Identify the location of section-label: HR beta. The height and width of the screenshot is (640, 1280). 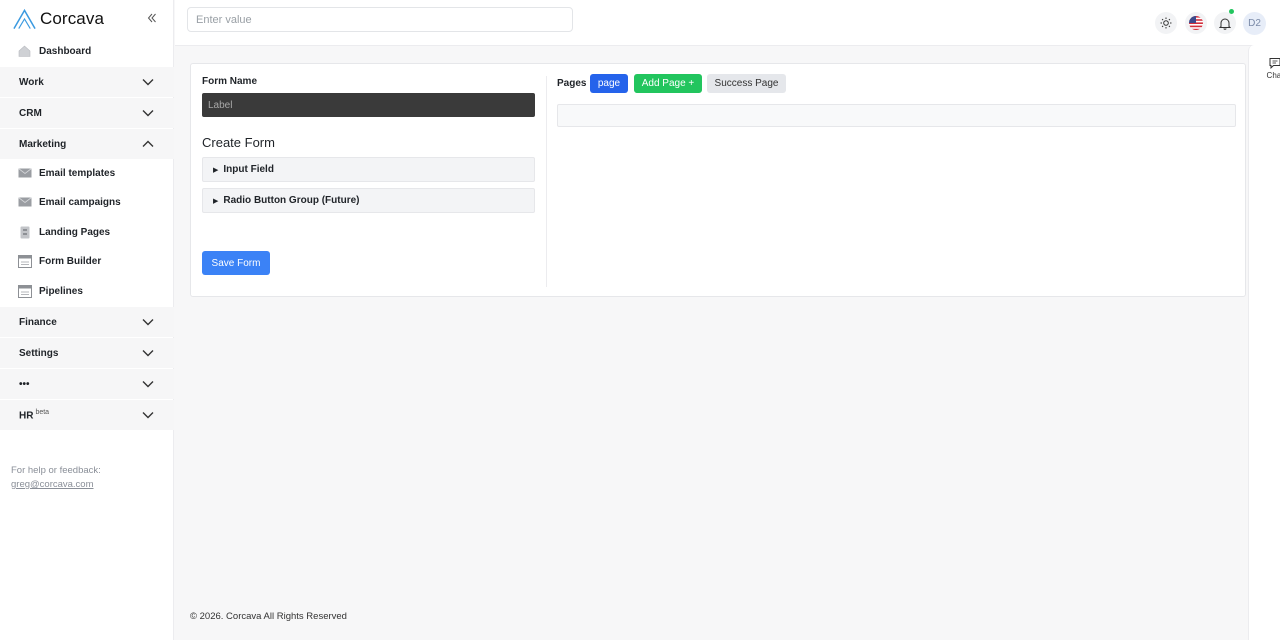
(34, 415).